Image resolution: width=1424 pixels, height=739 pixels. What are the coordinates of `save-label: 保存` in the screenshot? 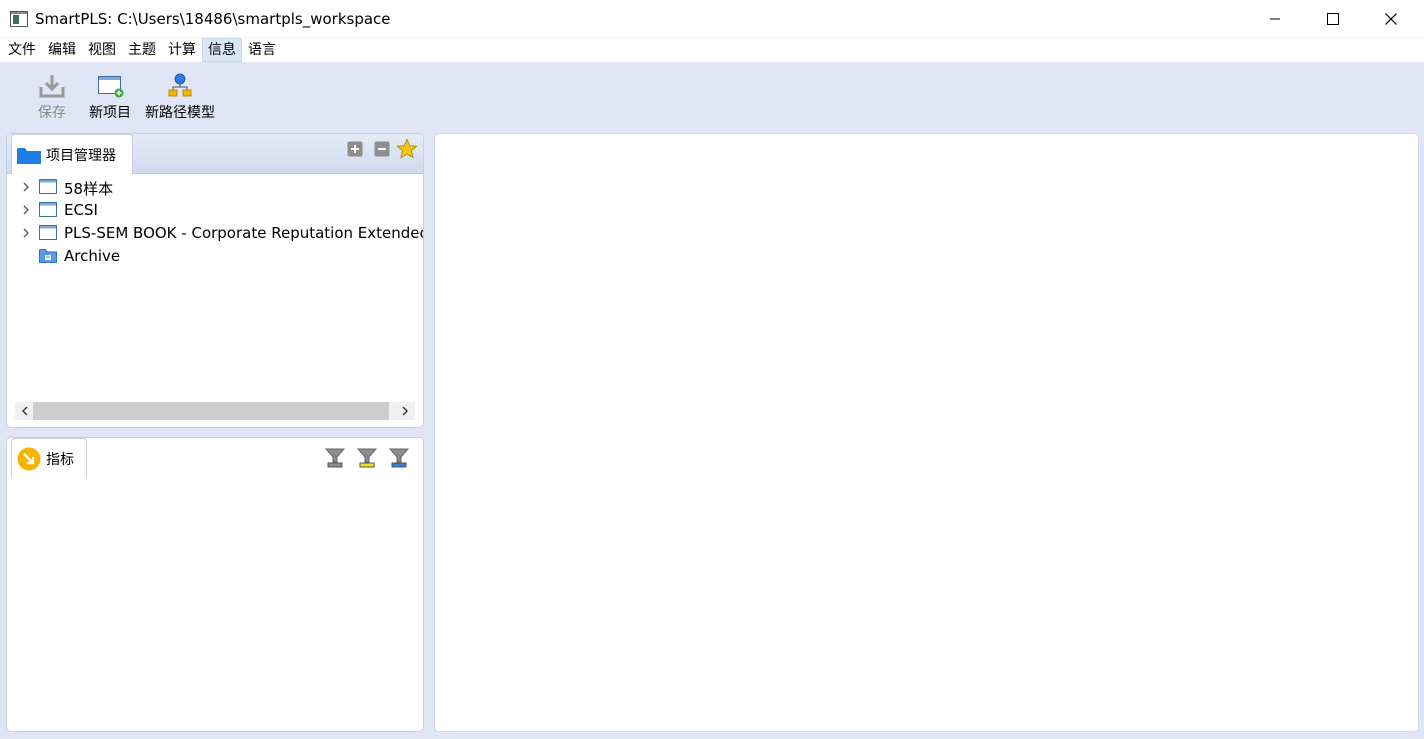 It's located at (52, 113).